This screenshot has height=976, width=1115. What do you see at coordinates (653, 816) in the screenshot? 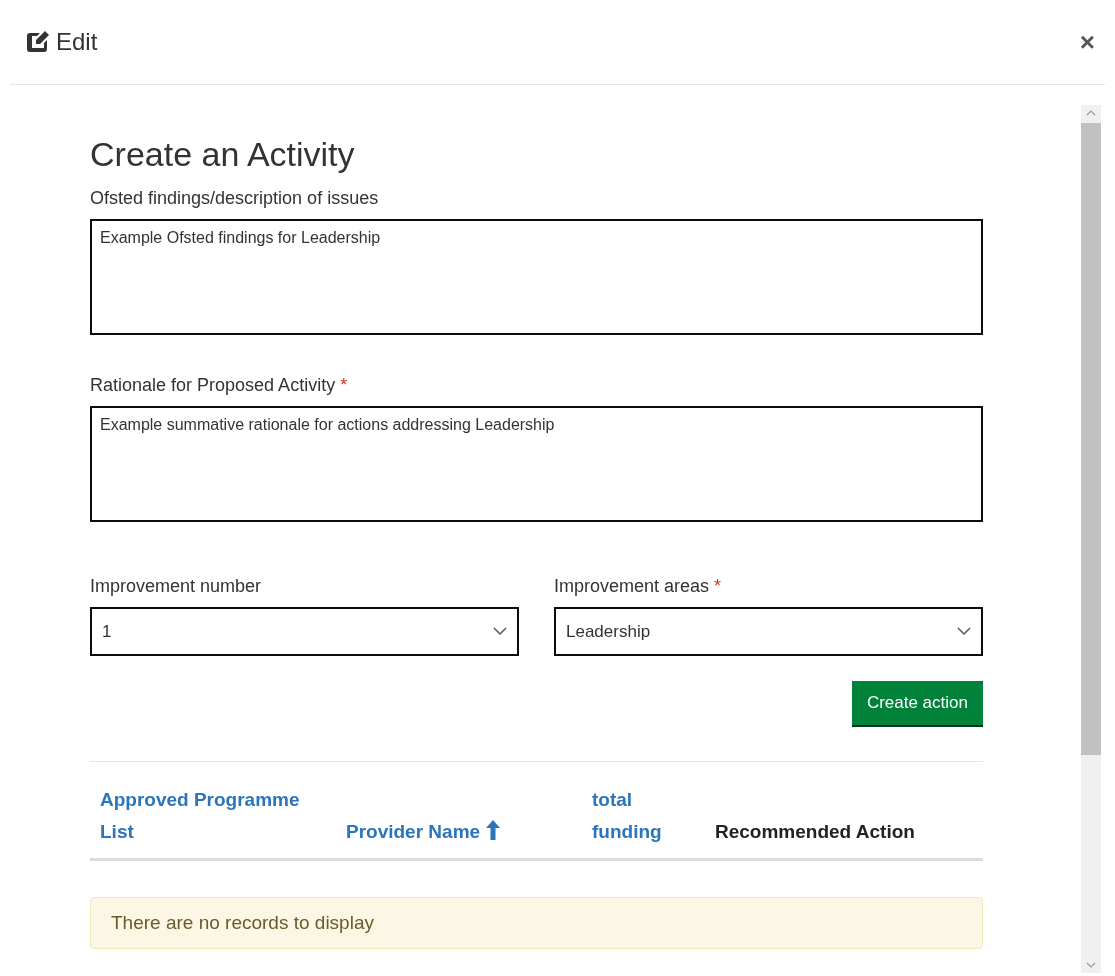
I see `column-header: total funding` at bounding box center [653, 816].